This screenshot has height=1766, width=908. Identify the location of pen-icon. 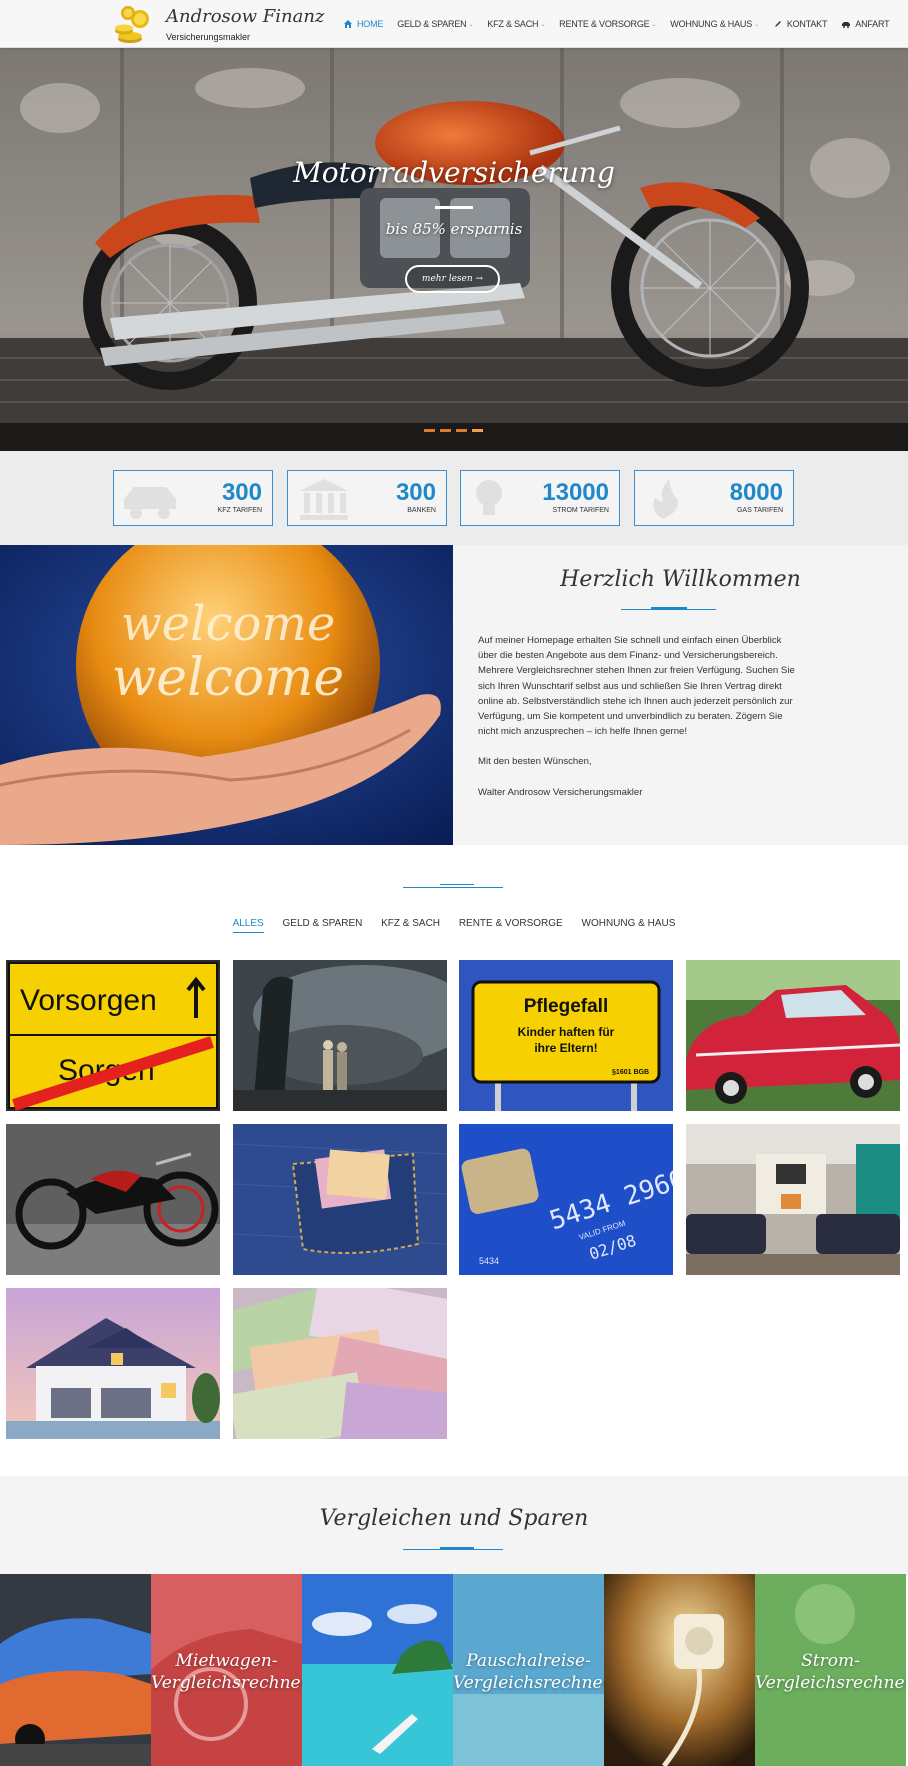
(777, 24).